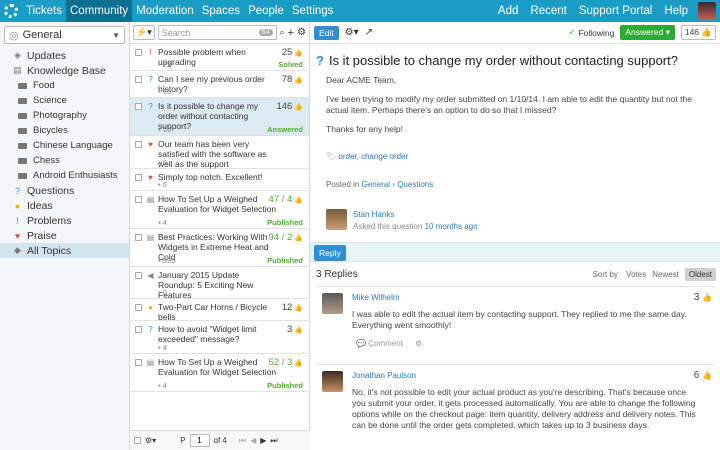  I want to click on list-item-title: Two-Part Car Horns / Bicycle bells, so click(218, 312).